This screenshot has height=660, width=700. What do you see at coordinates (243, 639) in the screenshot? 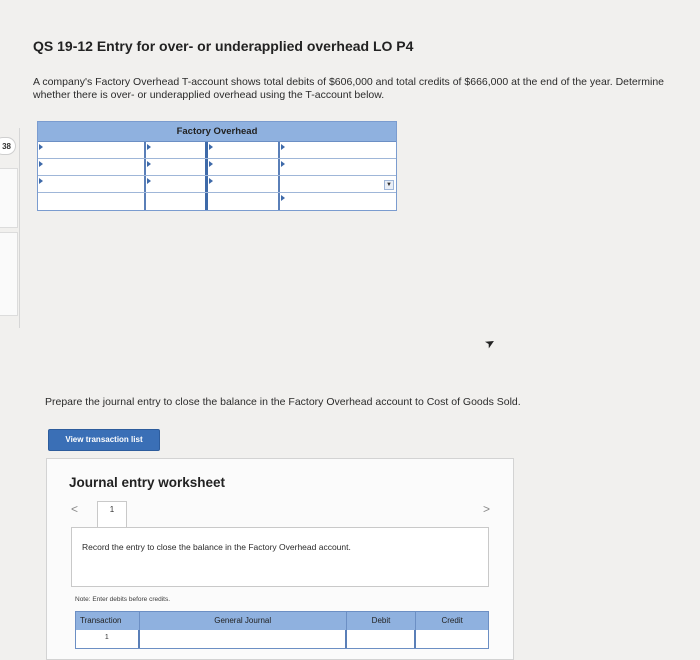
I see `general-journal-select` at bounding box center [243, 639].